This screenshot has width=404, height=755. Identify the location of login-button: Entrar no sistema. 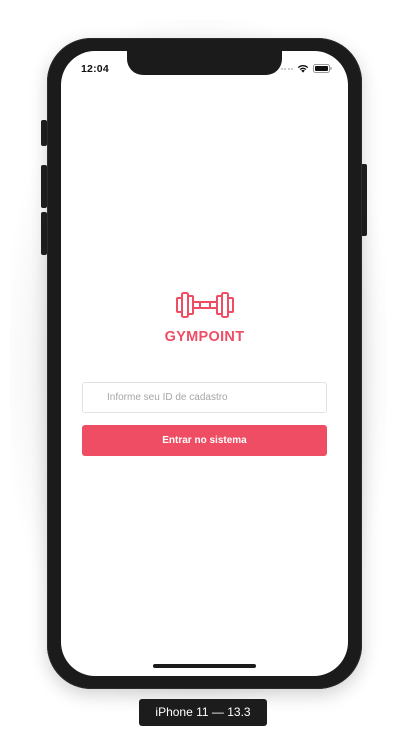
(204, 440).